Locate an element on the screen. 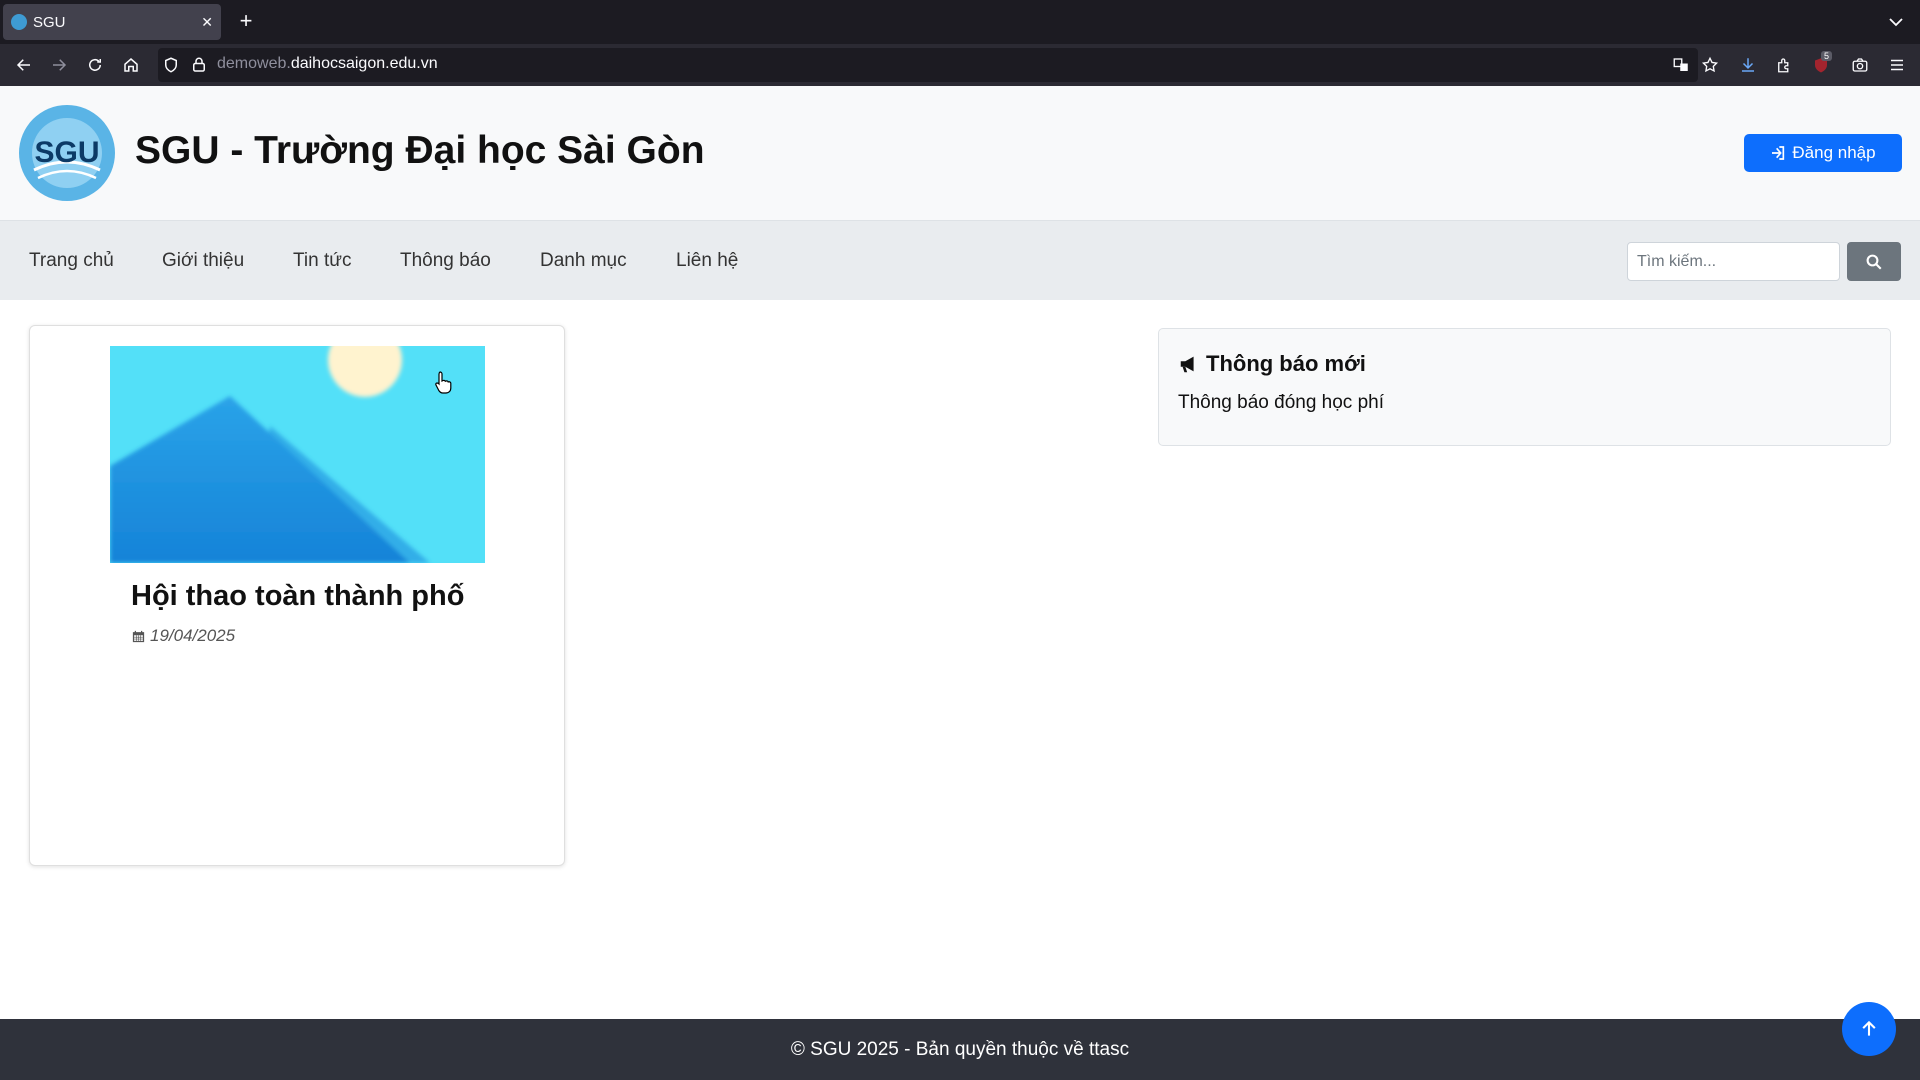 This screenshot has width=1920, height=1080. site-title: SGU - Trường Đại học Sài Gòn is located at coordinates (420, 150).